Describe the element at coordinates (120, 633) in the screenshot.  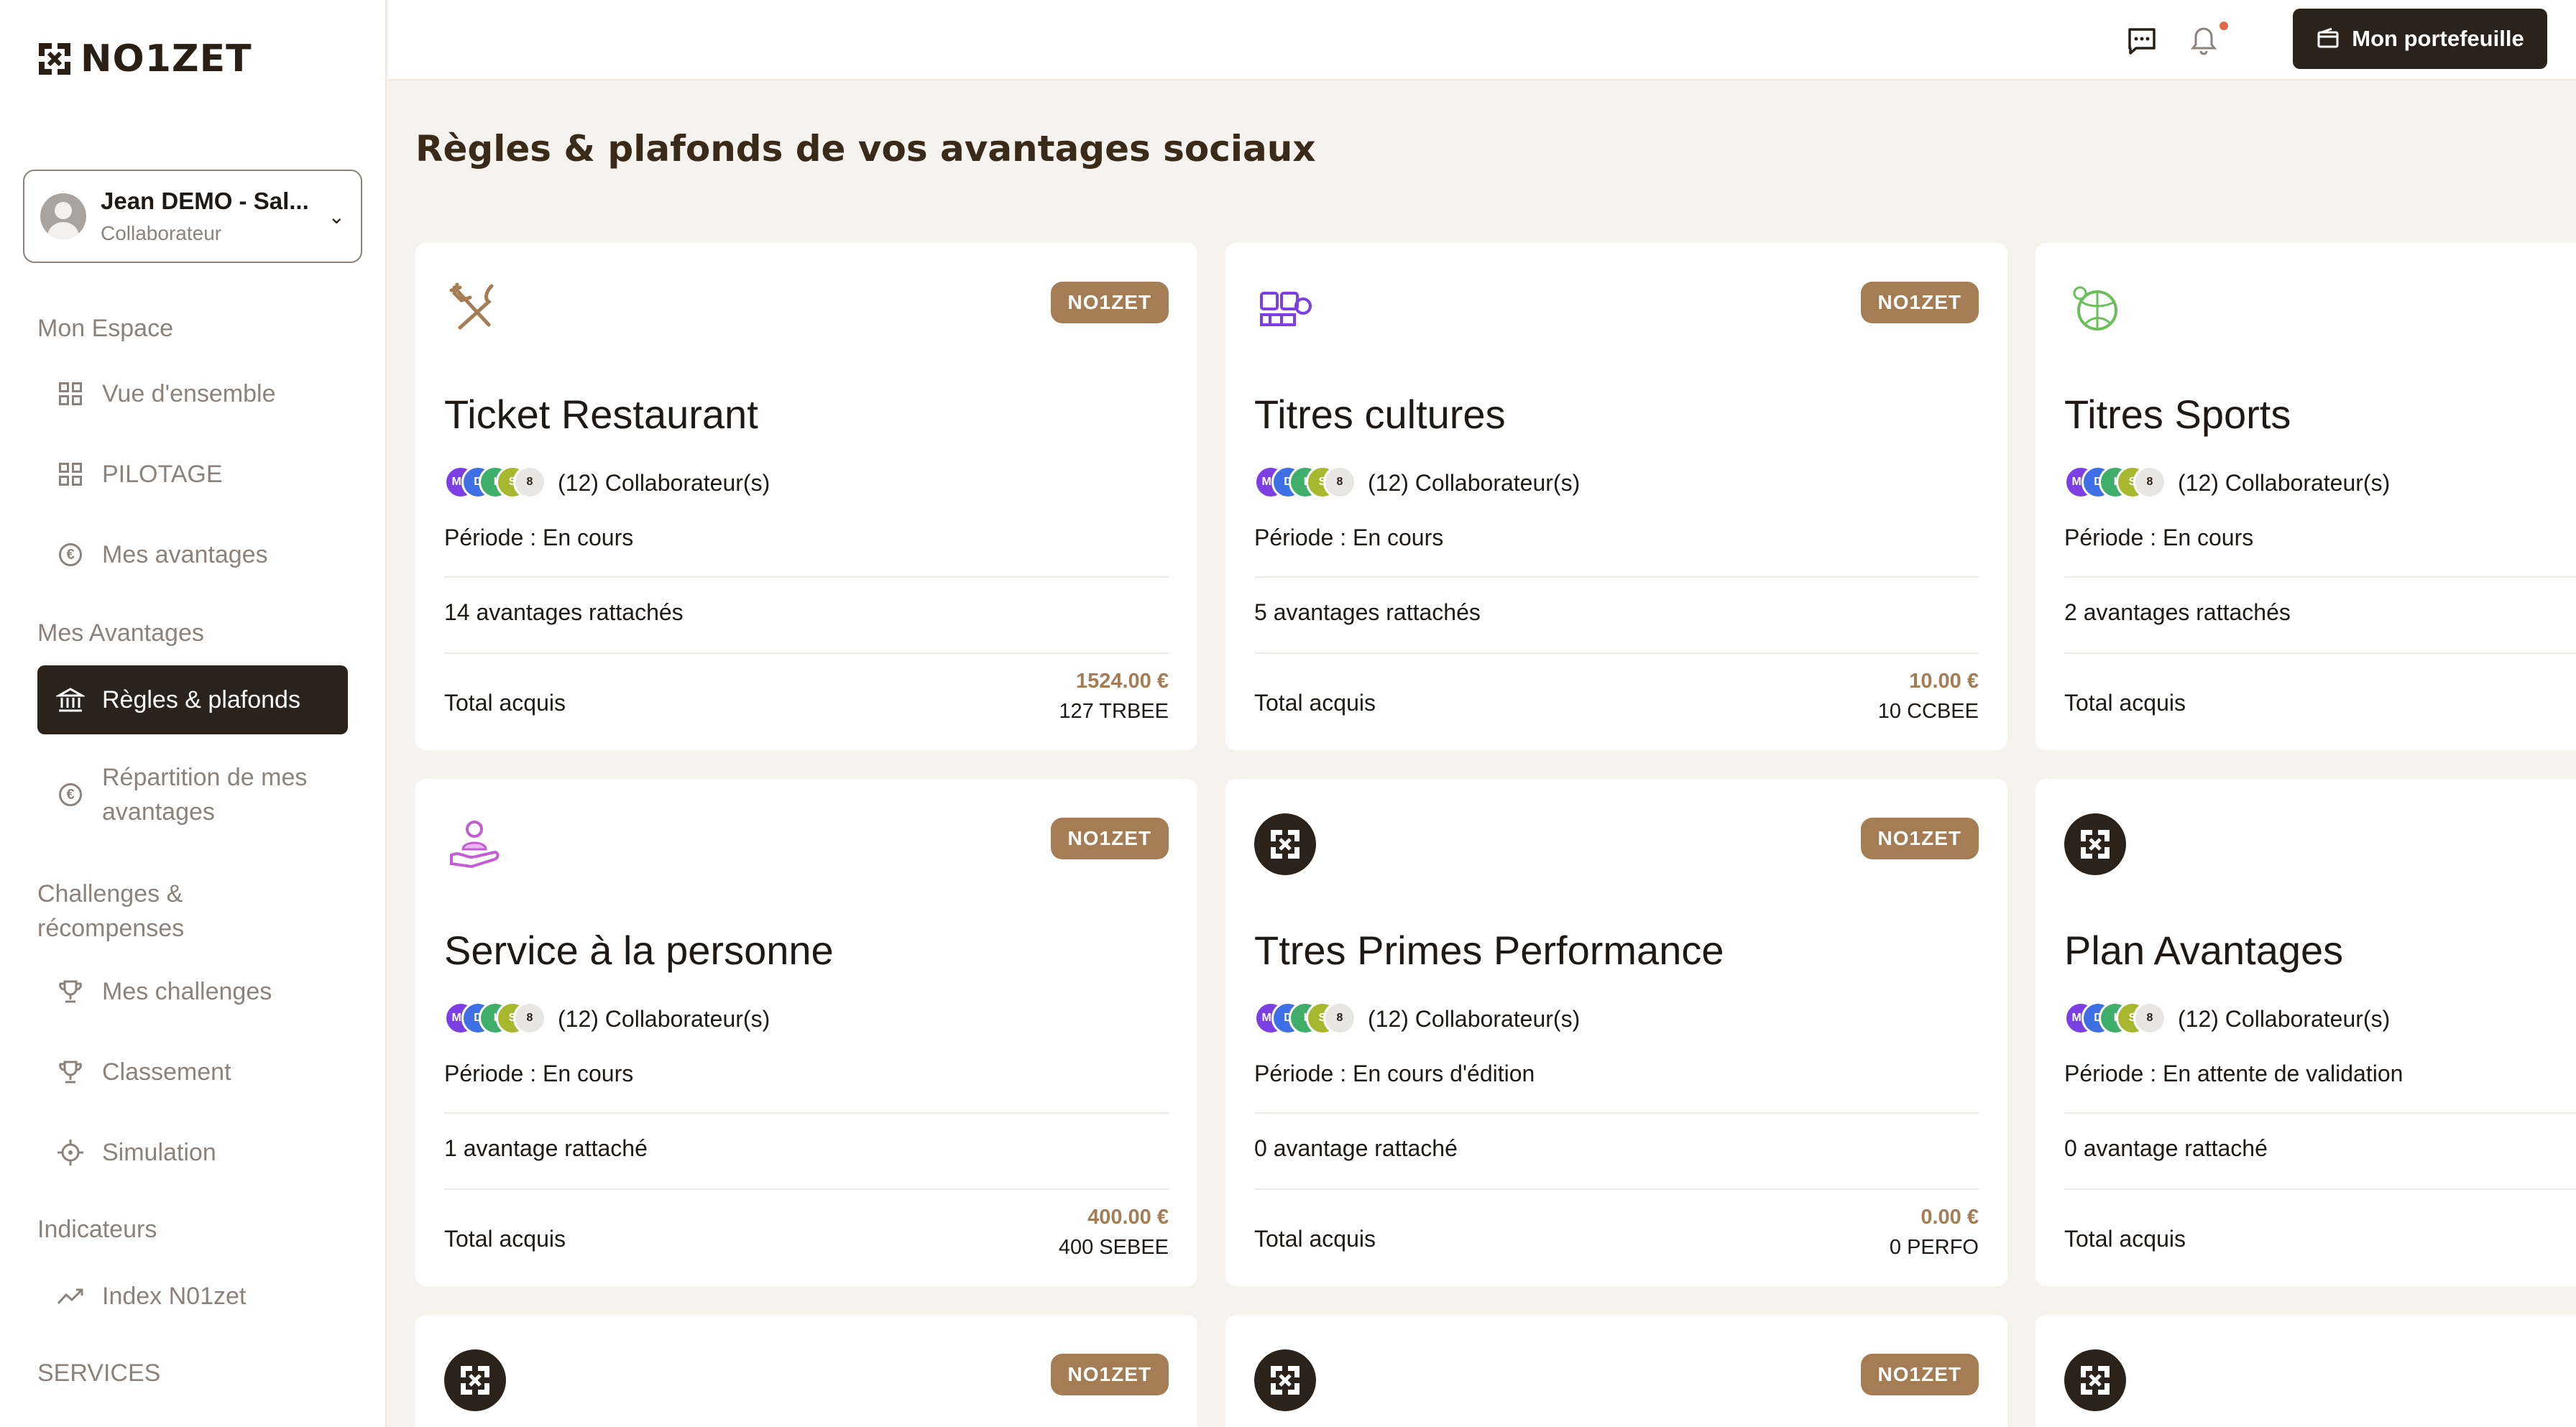
I see `nav-section-mes-avantages: Mes Avantages` at that location.